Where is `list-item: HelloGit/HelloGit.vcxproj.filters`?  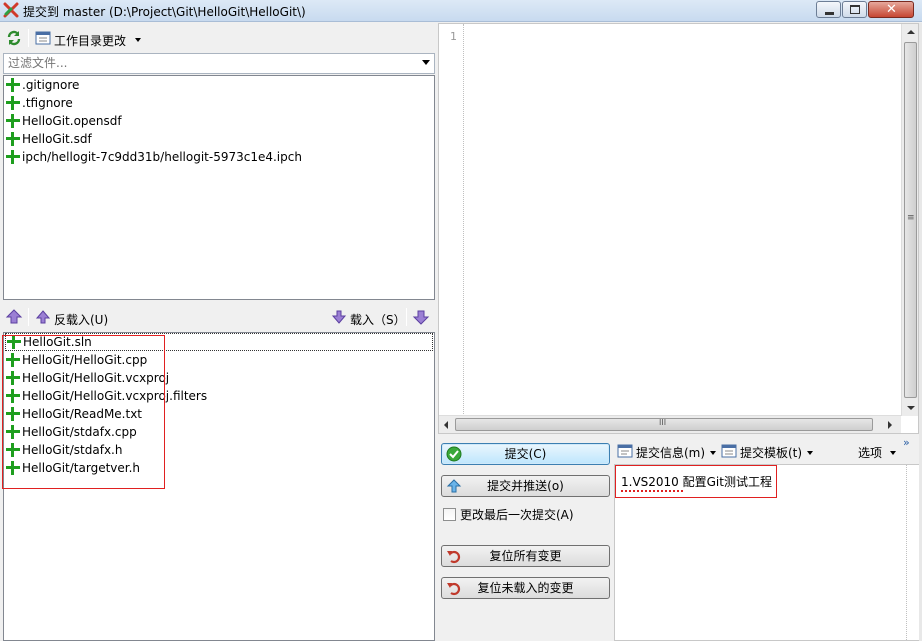
list-item: HelloGit/HelloGit.vcxproj.filters is located at coordinates (219, 396).